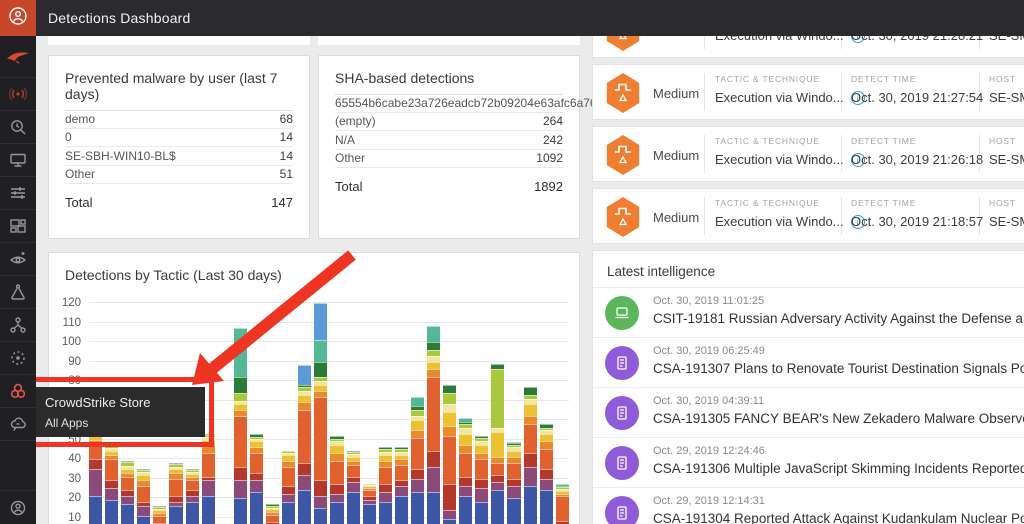 The height and width of the screenshot is (524, 1024). Describe the element at coordinates (917, 151) in the screenshot. I see `detect-time-column: DETECT TIME Oct. 30, 2019 21:26:18` at that location.